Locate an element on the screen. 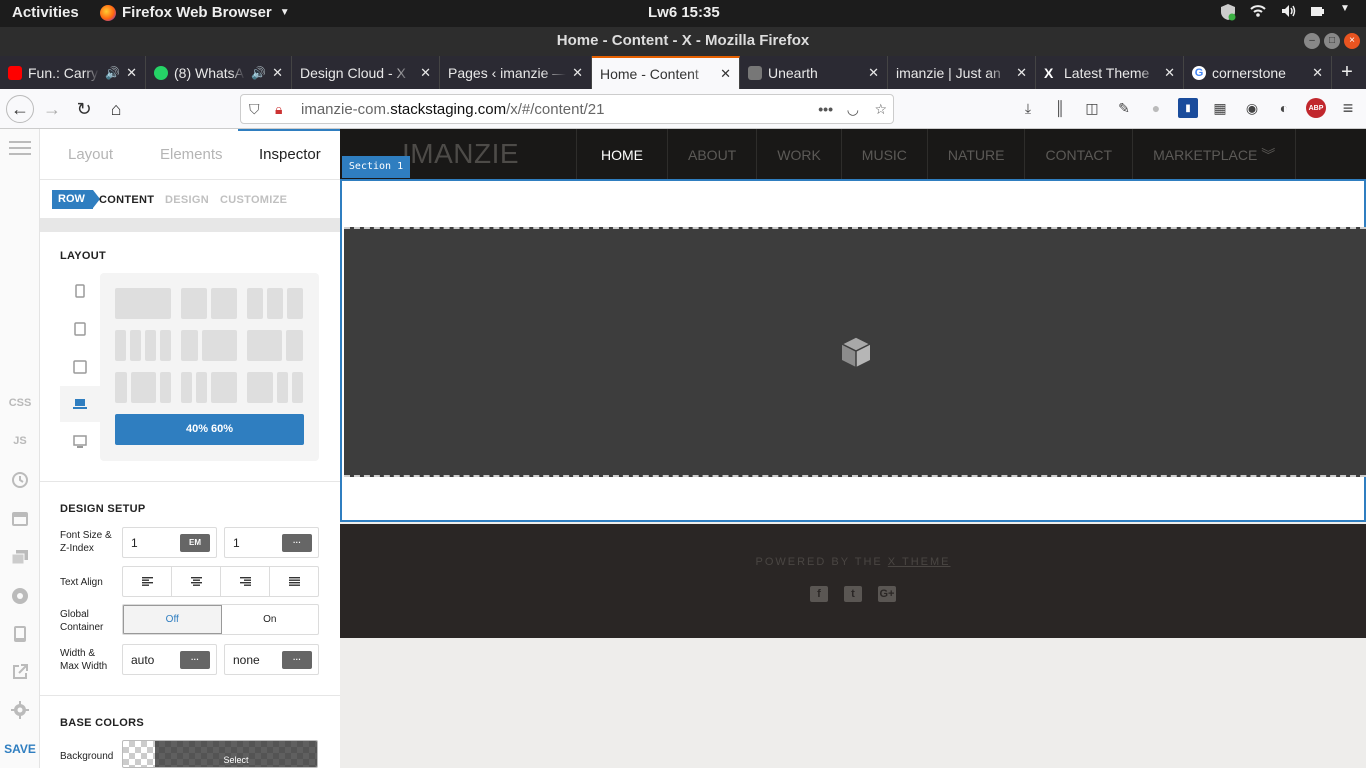 The image size is (1366, 768). layout-option-2col-a is located at coordinates (194, 303).